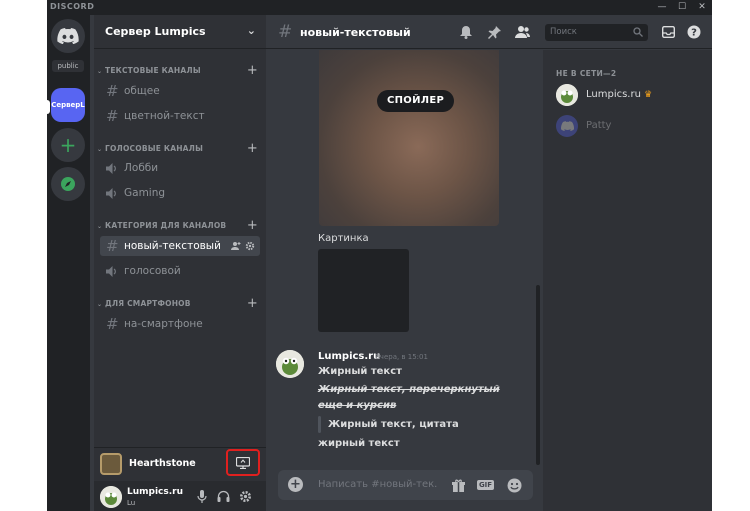 This screenshot has width=750, height=511. I want to click on bell-icon, so click(466, 32).